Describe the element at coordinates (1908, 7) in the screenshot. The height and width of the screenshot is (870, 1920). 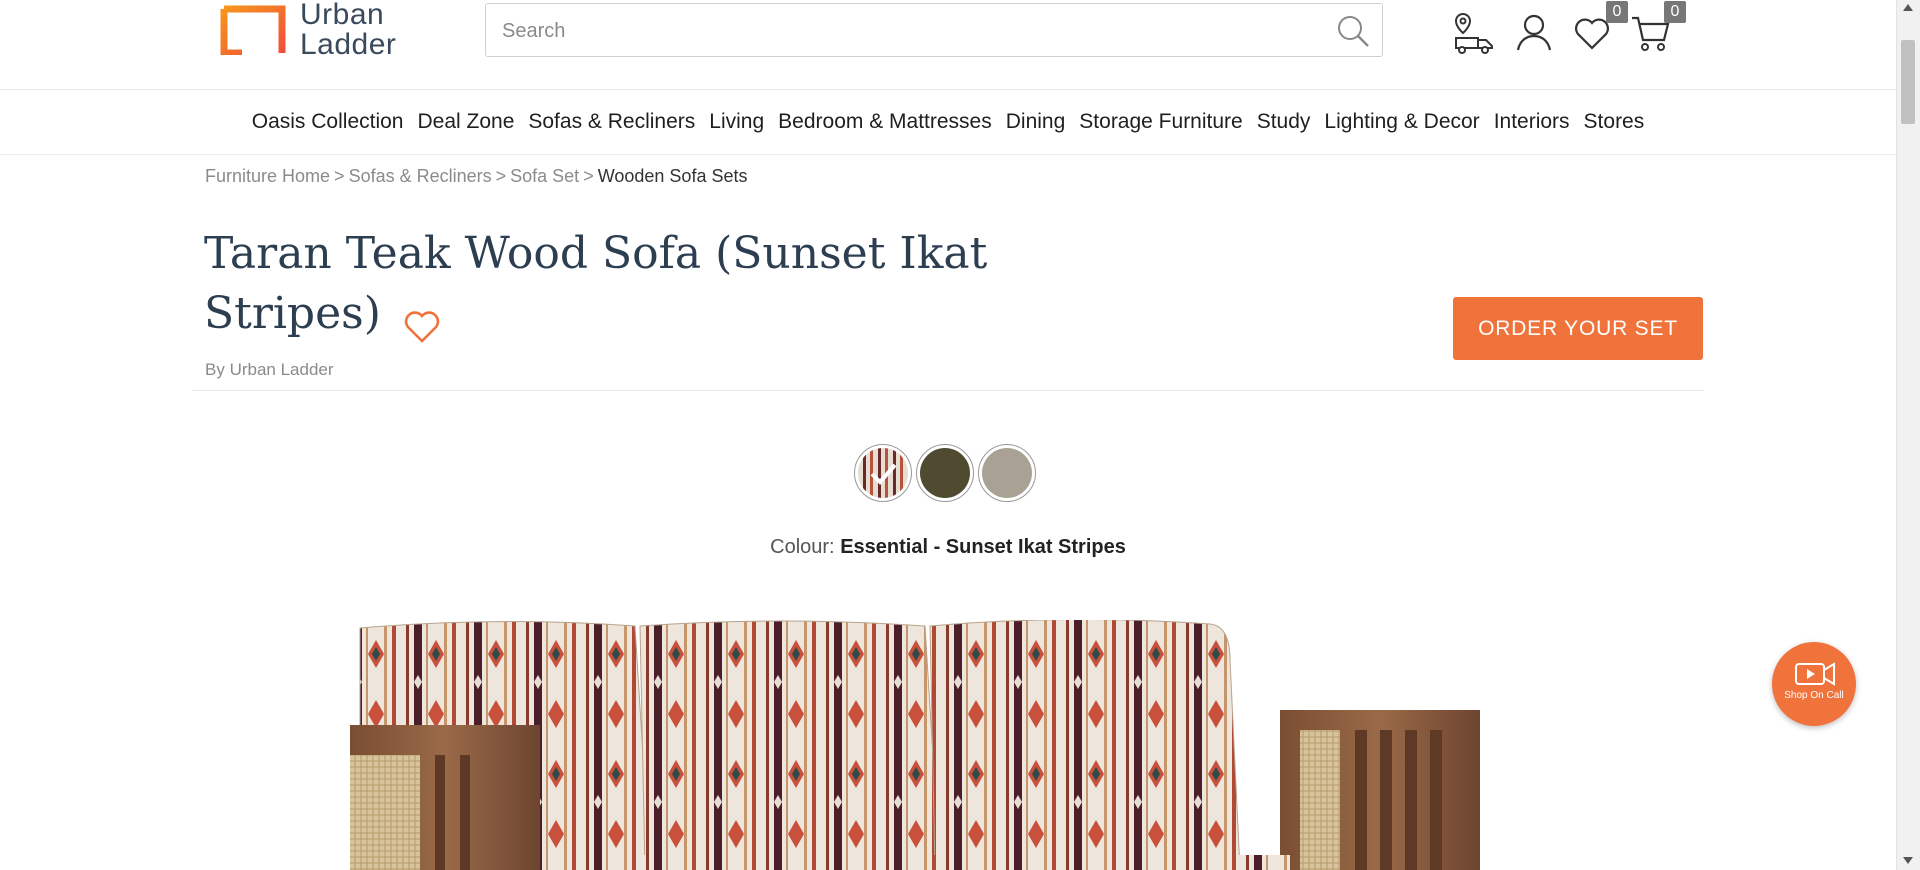
I see `scroll-up-arrow-icon` at that location.